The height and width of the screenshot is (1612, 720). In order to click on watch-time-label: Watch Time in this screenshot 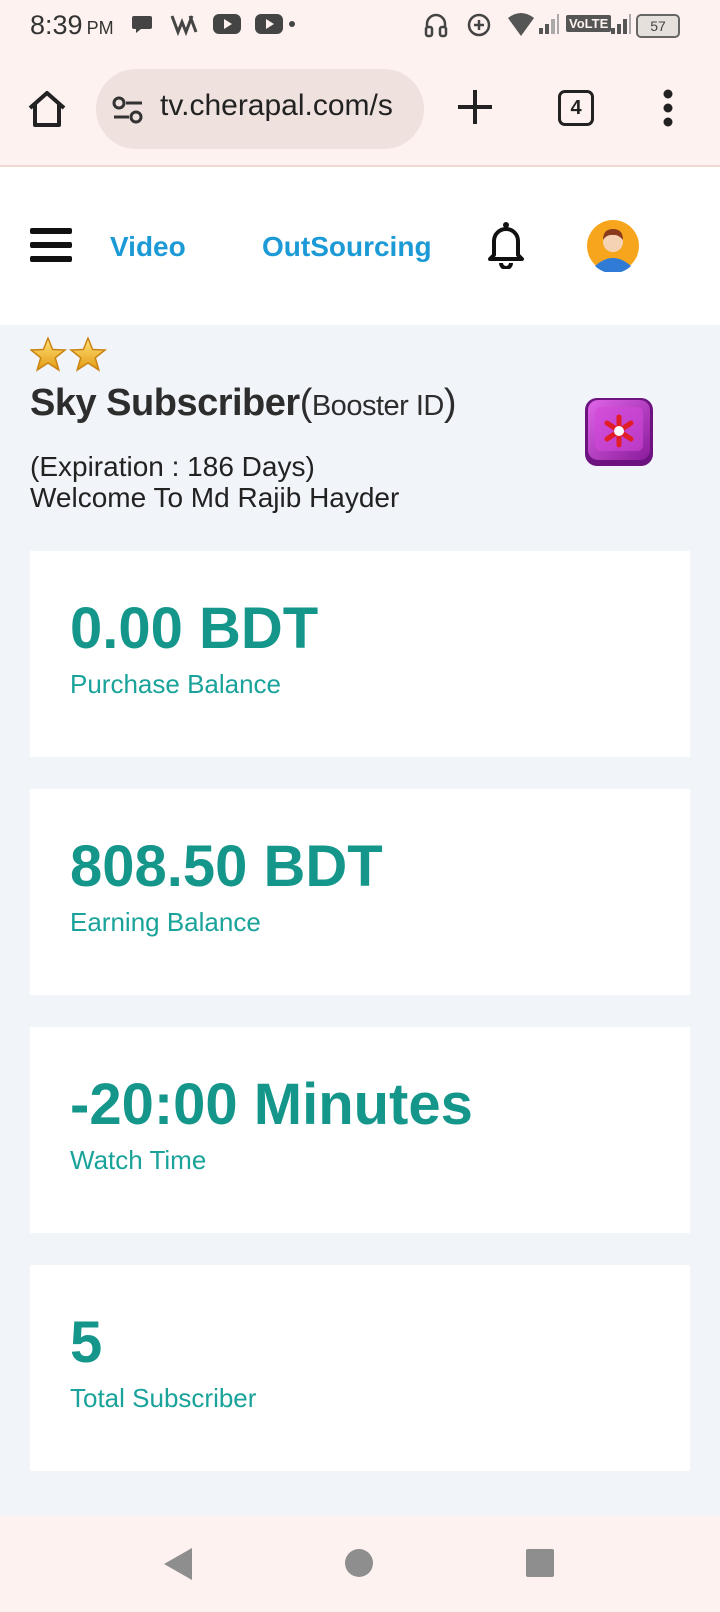, I will do `click(138, 1160)`.